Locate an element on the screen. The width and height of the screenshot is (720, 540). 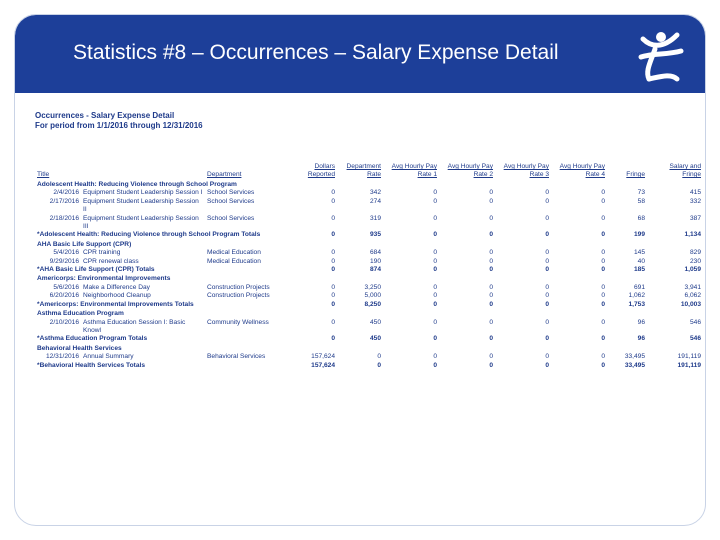
group-label: Americorps: Environmental Improvements is located at coordinates (104, 279).